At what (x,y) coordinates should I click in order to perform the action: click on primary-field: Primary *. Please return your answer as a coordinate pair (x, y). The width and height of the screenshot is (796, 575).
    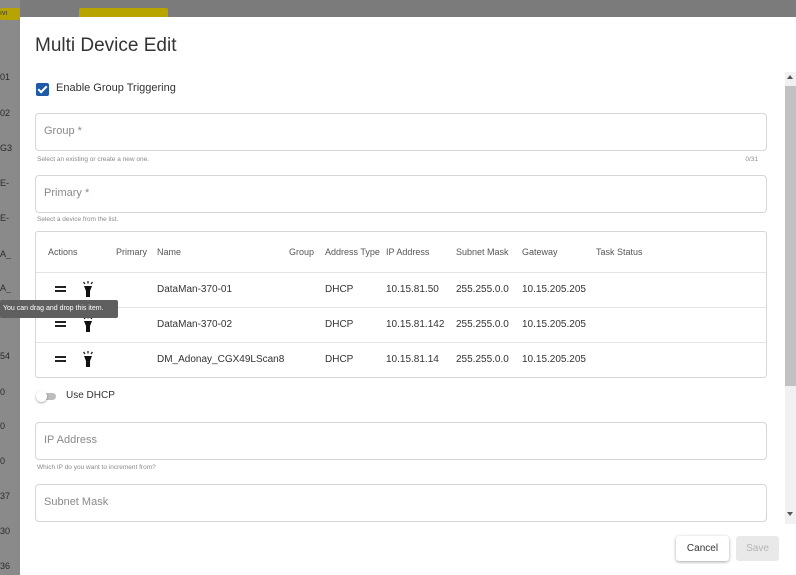
    Looking at the image, I should click on (401, 194).